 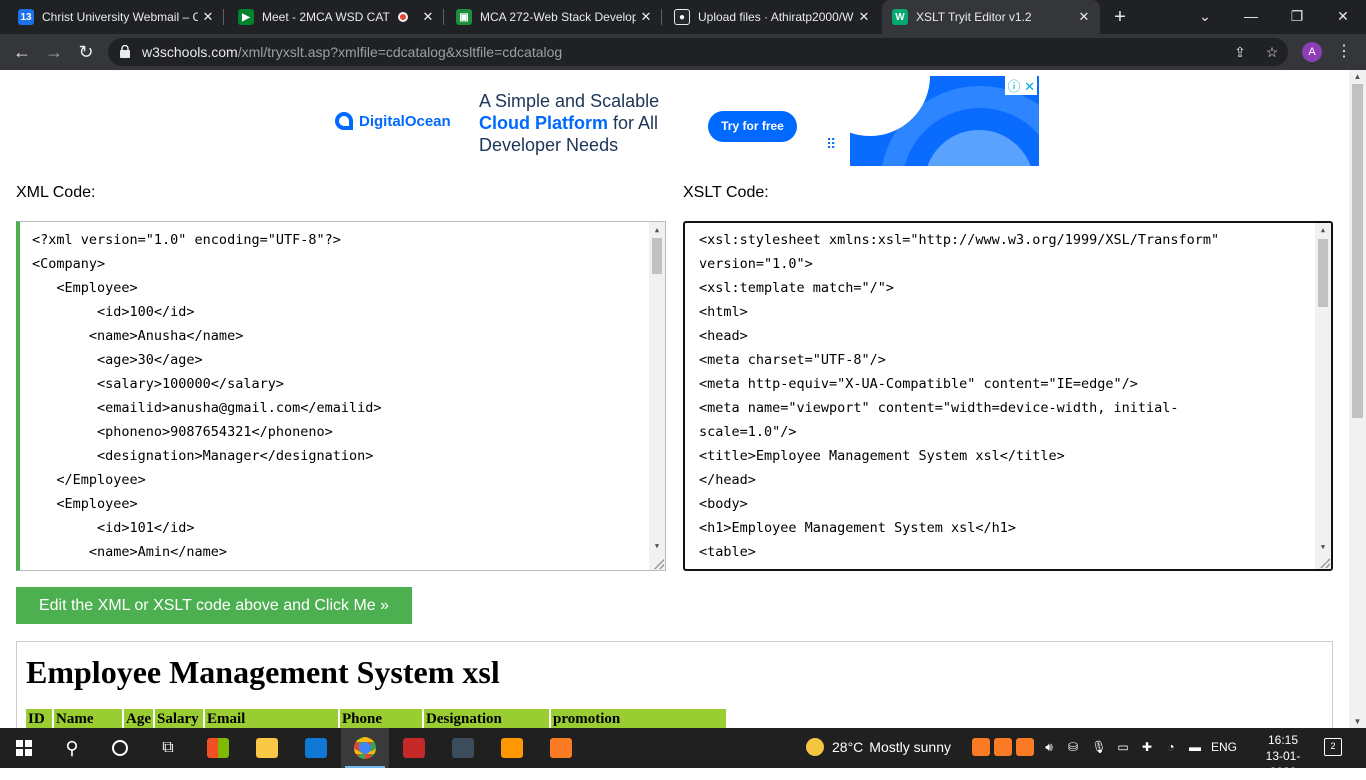 I want to click on code-line: <phoneno>9087654321</phoneno>, so click(x=182, y=432).